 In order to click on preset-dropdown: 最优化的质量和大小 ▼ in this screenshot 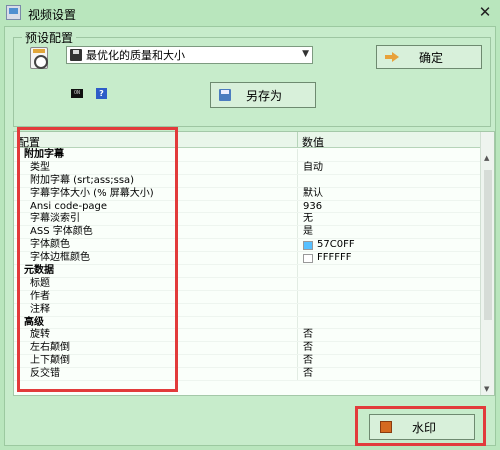, I will do `click(189, 55)`.